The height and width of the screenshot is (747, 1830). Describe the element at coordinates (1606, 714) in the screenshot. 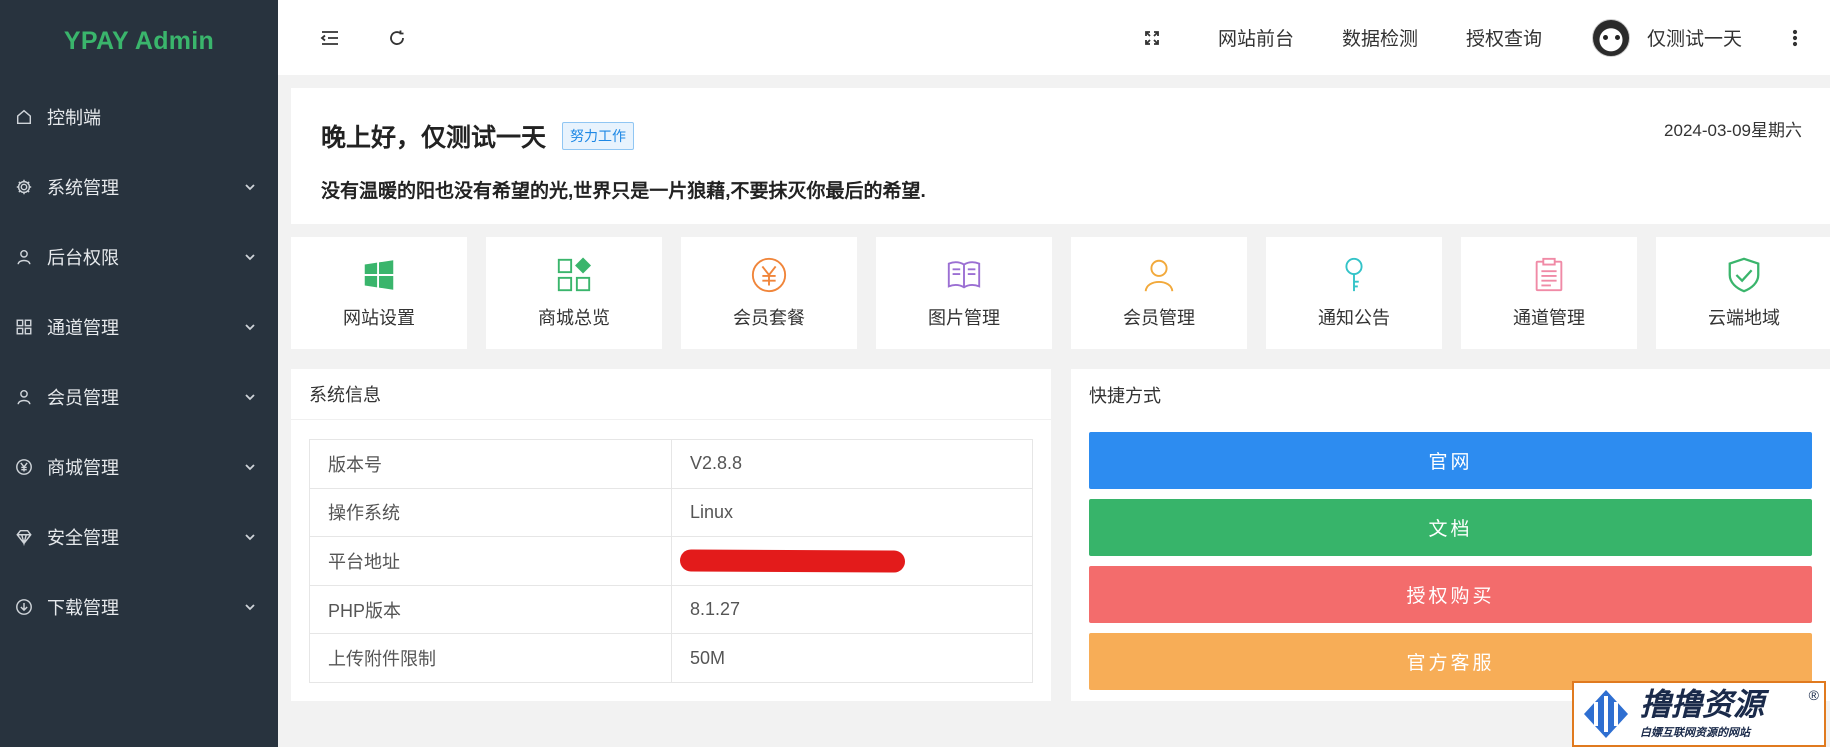

I see `watermark-emblem-icon` at that location.